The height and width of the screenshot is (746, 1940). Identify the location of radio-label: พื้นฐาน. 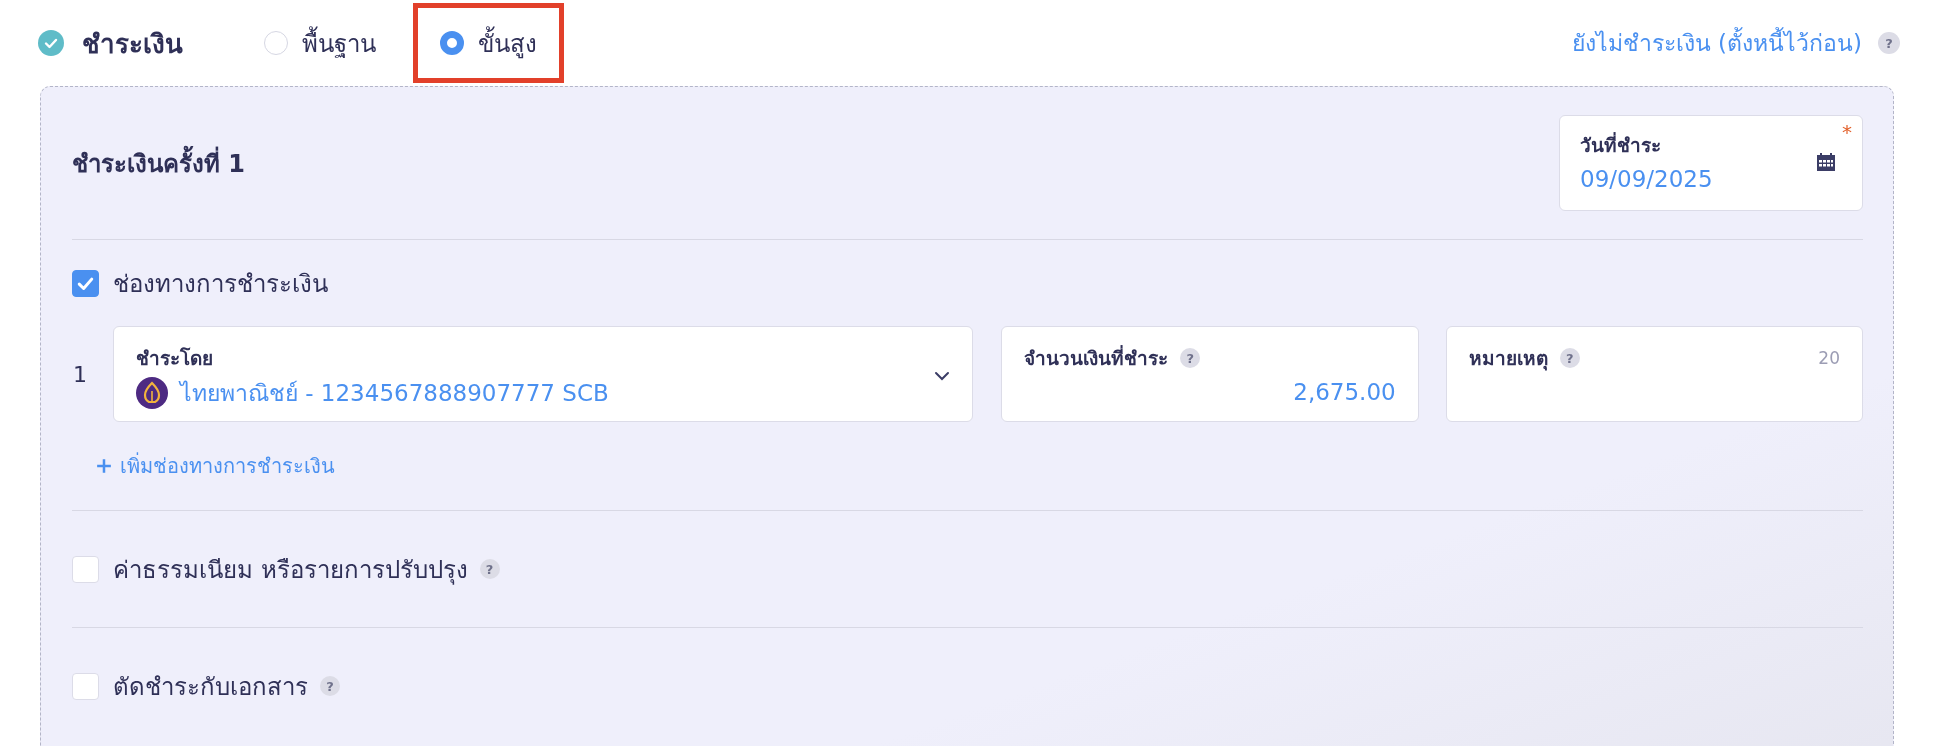
(339, 43).